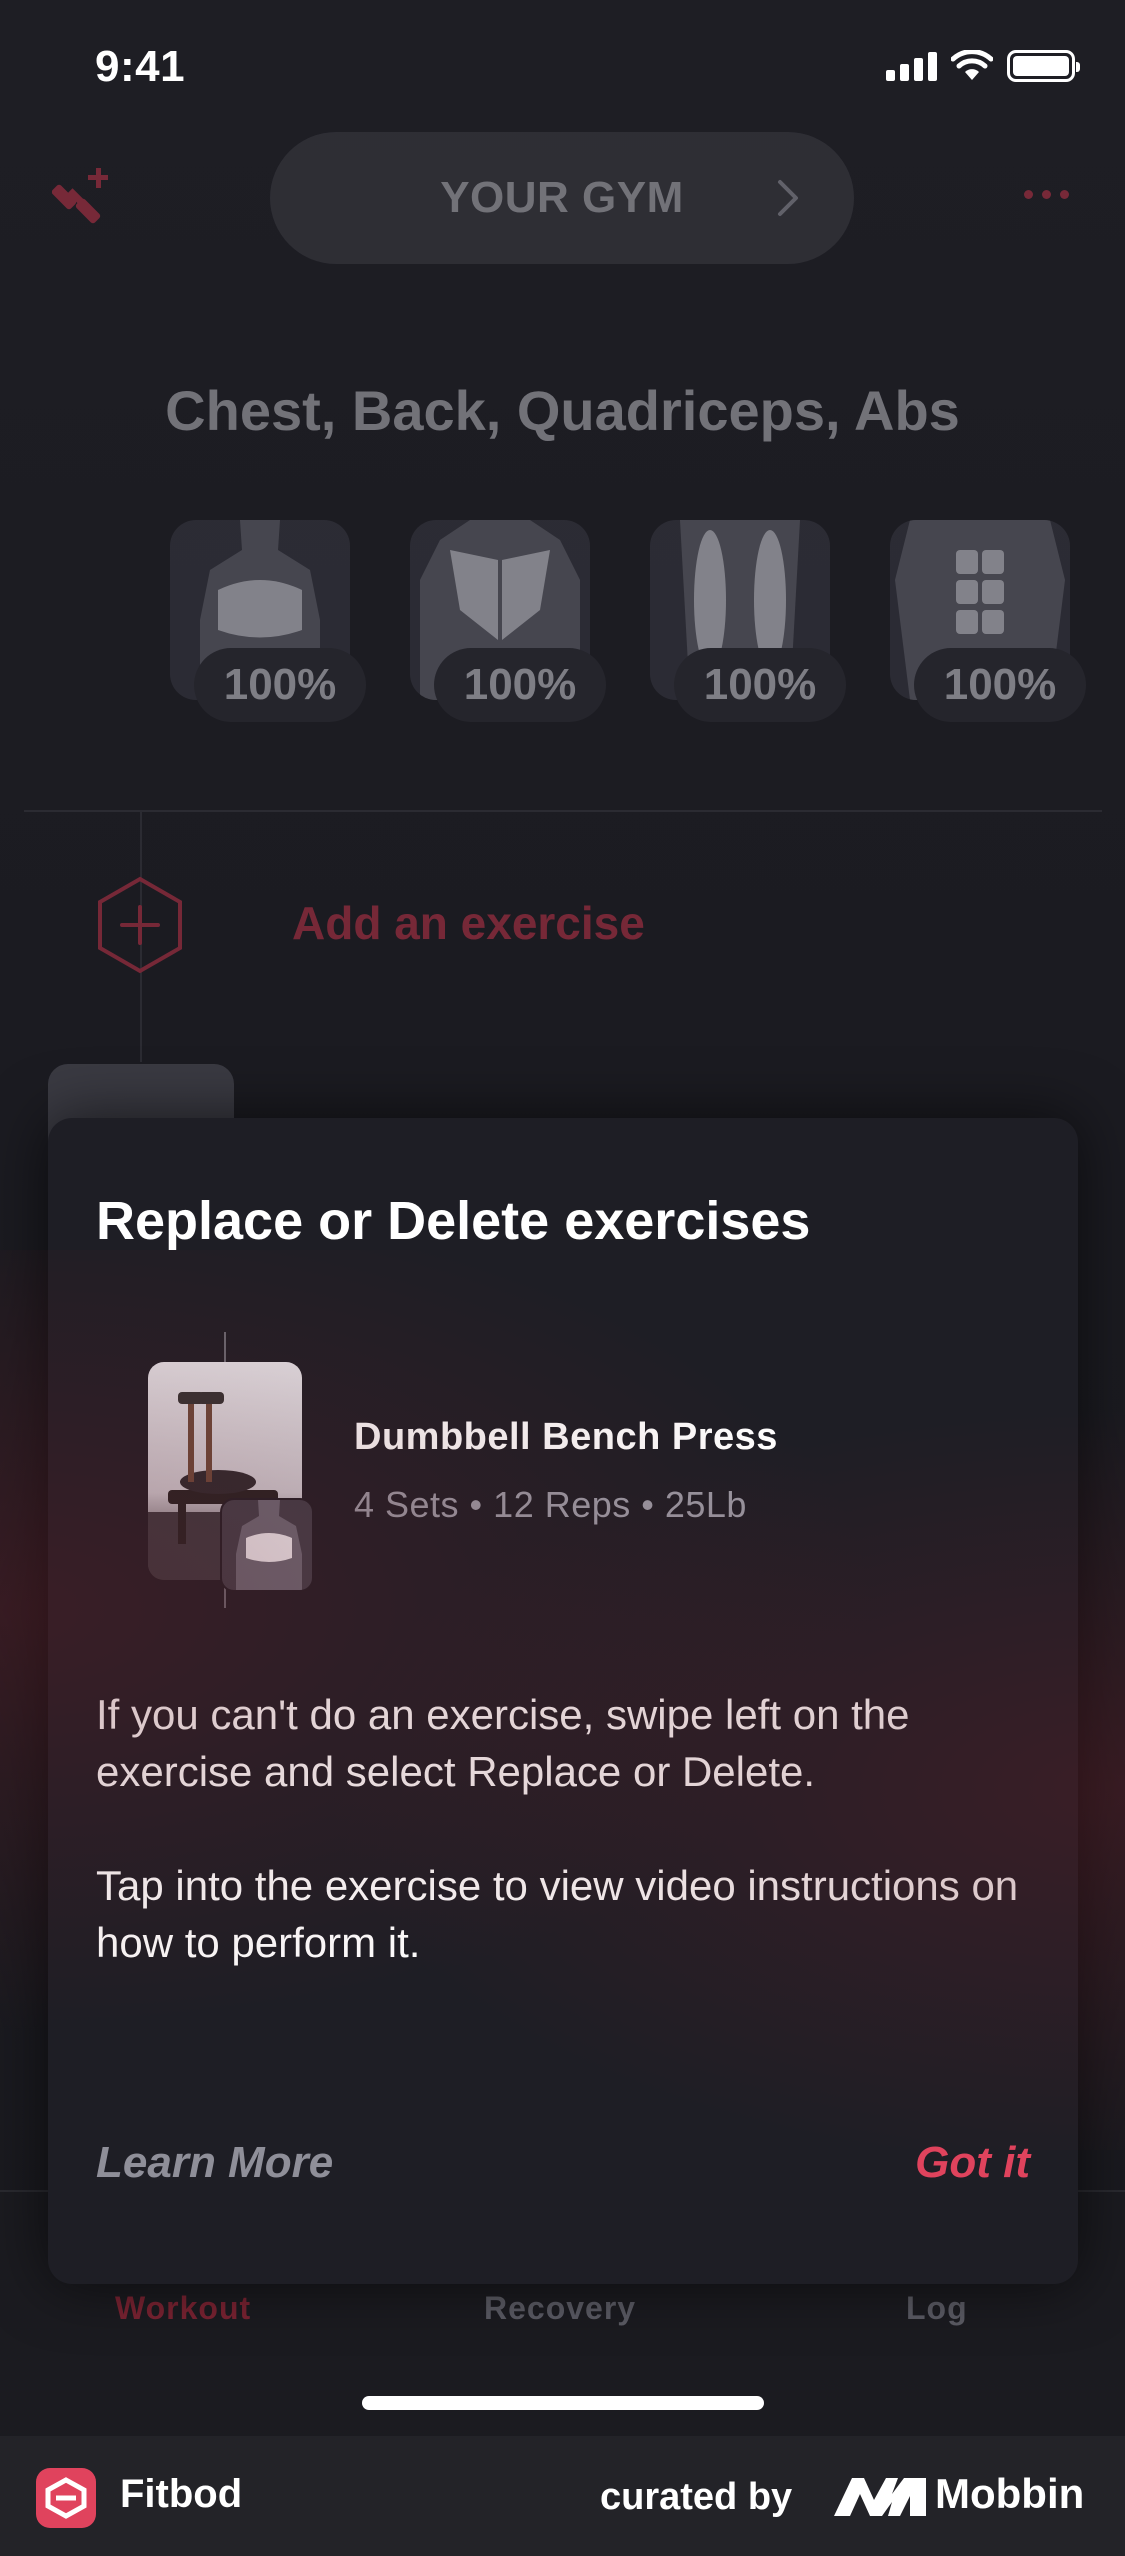  I want to click on tab-workout: Workout, so click(183, 2308).